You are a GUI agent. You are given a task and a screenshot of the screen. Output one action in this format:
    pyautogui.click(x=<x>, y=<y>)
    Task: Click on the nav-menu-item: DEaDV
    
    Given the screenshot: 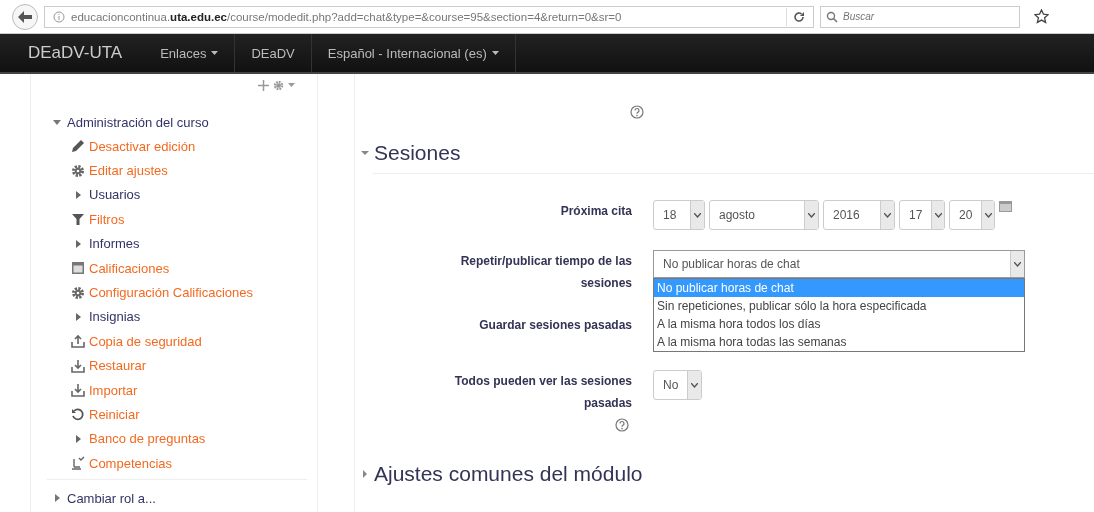 What is the action you would take?
    pyautogui.click(x=273, y=53)
    